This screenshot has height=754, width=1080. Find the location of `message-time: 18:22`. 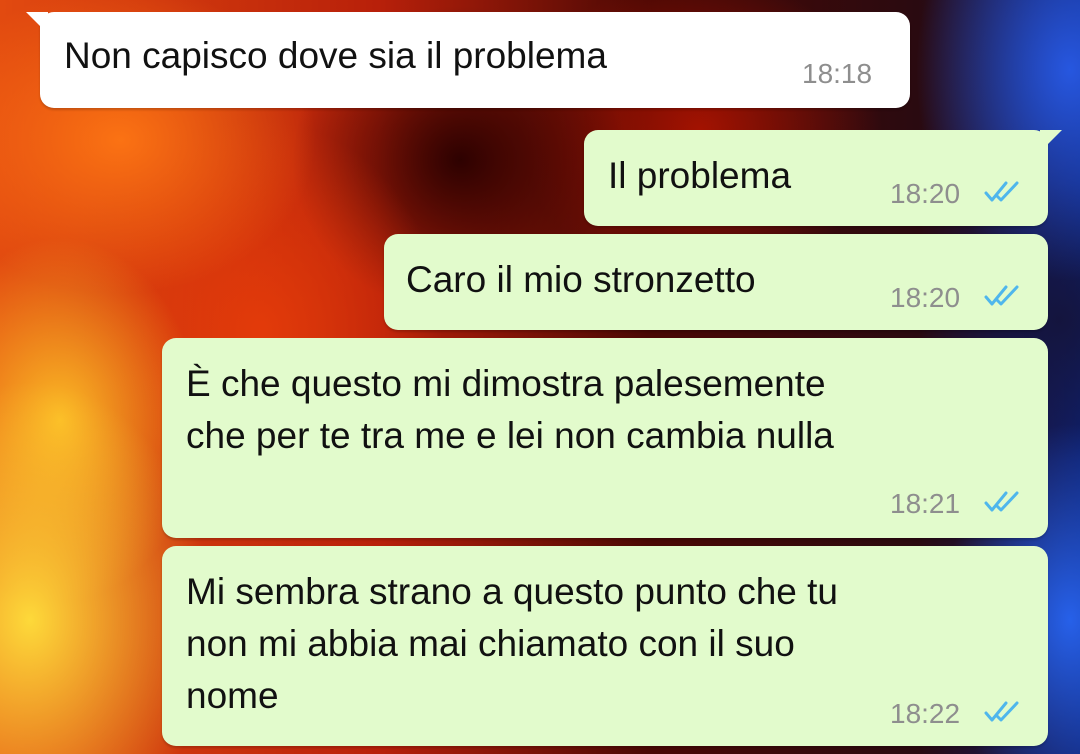

message-time: 18:22 is located at coordinates (925, 713).